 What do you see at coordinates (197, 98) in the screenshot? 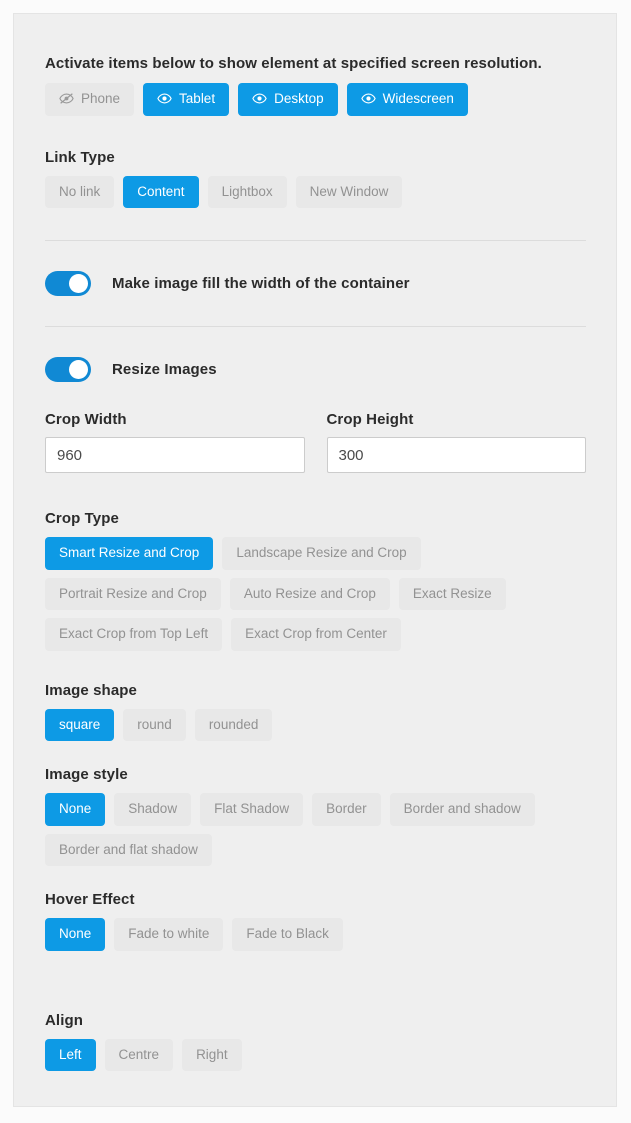
I see `resolution-button-tablet-label: Tablet` at bounding box center [197, 98].